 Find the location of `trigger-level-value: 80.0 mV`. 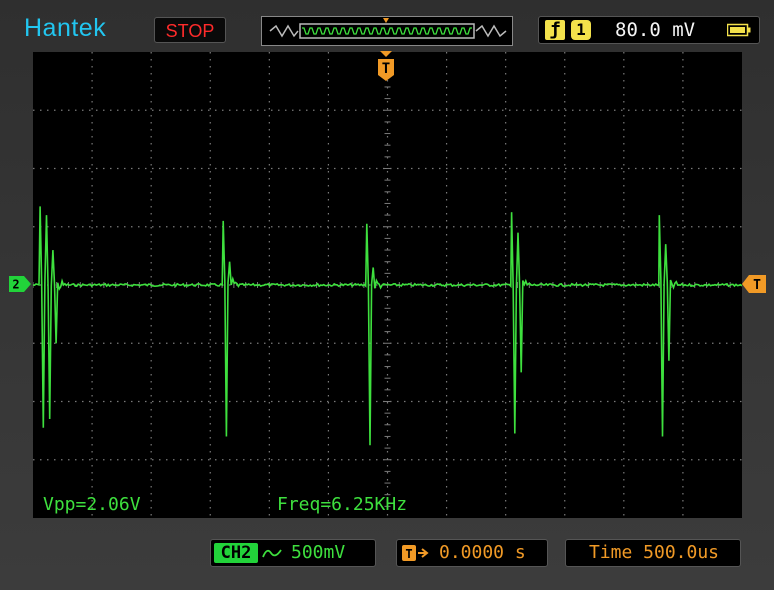

trigger-level-value: 80.0 mV is located at coordinates (655, 30).